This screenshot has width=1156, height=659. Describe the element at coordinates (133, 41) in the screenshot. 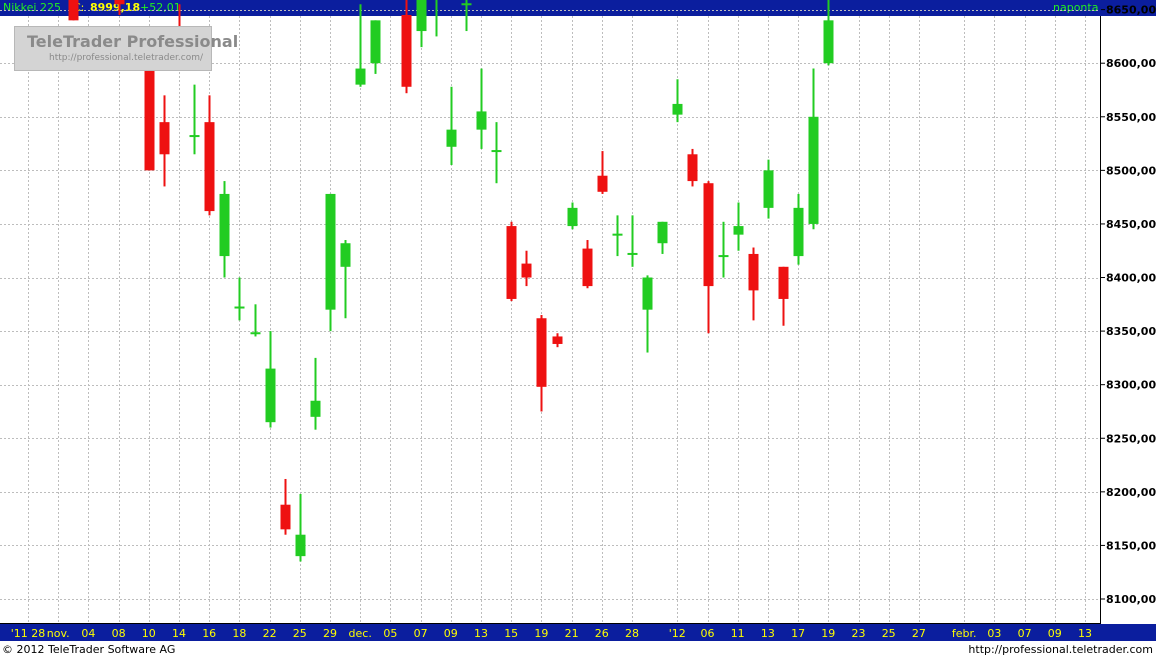

I see `logo-brand-text: TeleTrader Professional` at that location.